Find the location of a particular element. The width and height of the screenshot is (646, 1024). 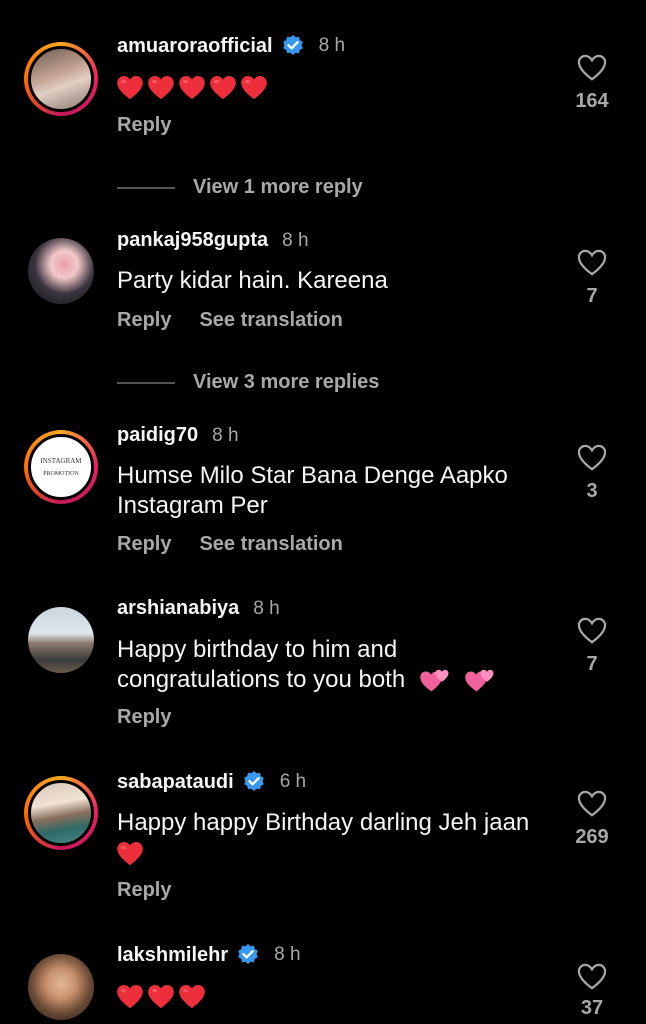

avatar-text: INSTAGRAM is located at coordinates (61, 461).